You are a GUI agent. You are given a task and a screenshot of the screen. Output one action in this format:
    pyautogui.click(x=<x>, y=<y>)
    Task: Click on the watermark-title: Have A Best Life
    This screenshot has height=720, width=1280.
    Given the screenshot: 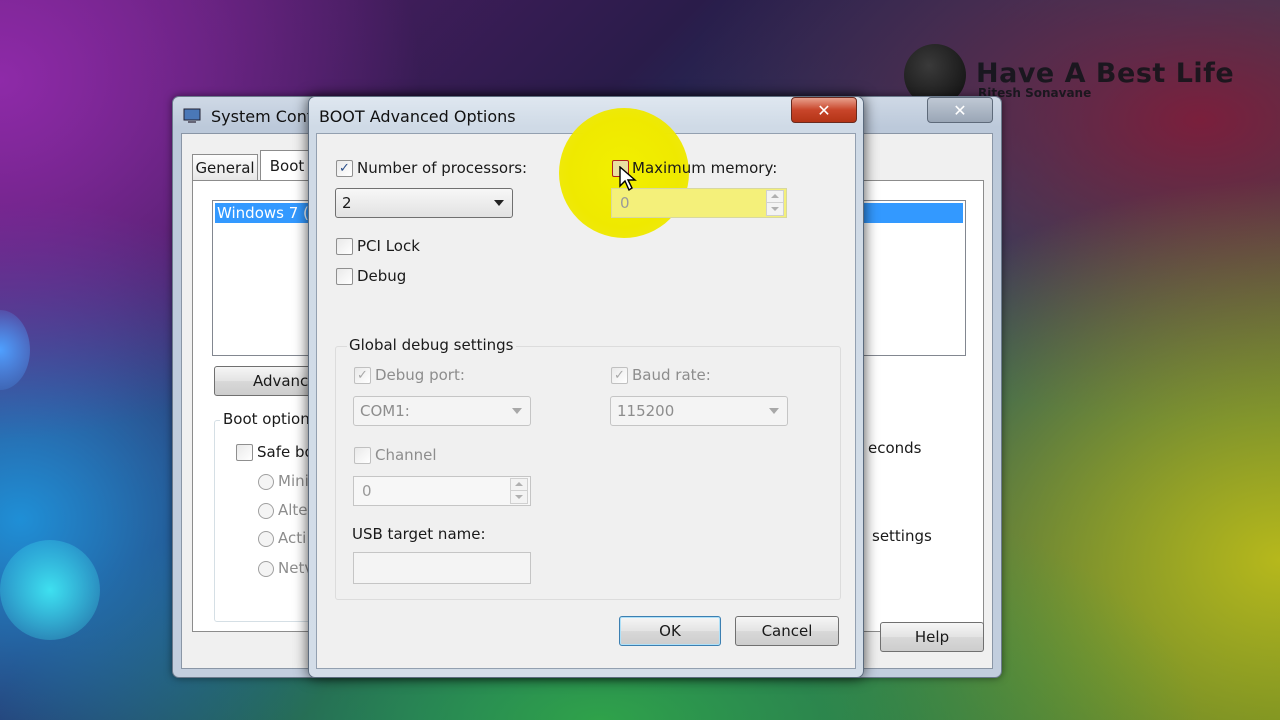 What is the action you would take?
    pyautogui.click(x=1105, y=73)
    